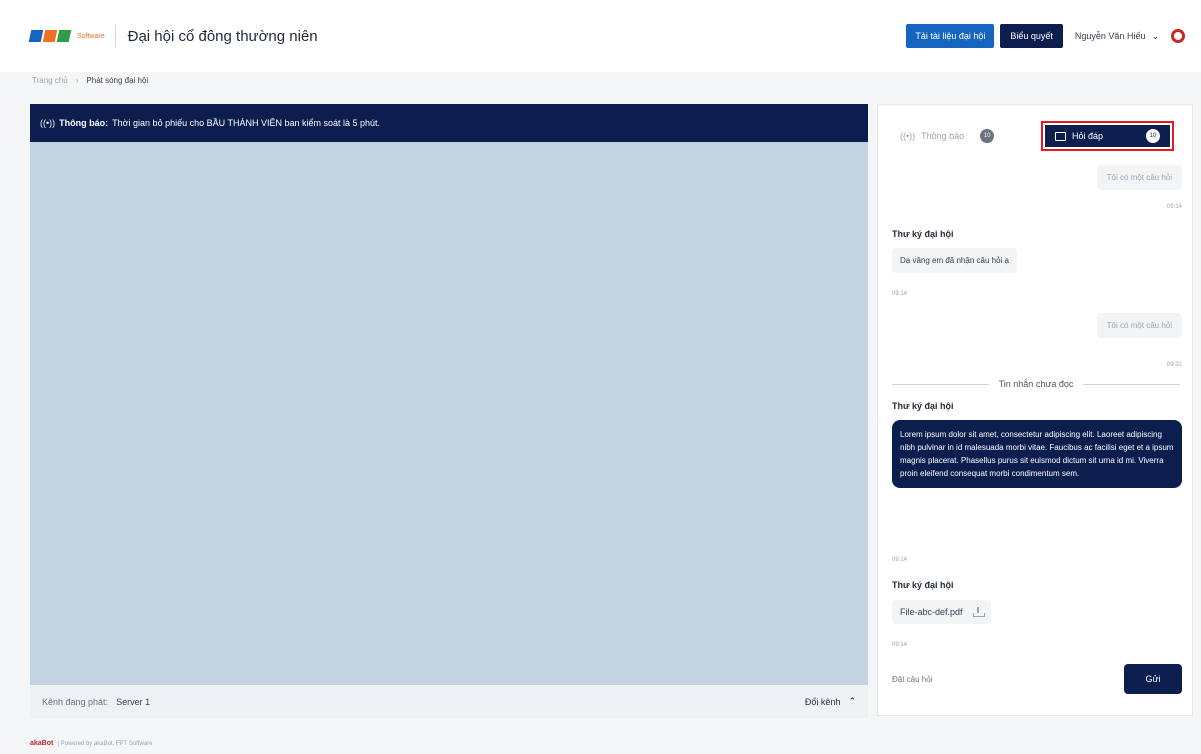 This screenshot has height=754, width=1201. Describe the element at coordinates (133, 701) in the screenshot. I see `channel-value: Server 1` at that location.